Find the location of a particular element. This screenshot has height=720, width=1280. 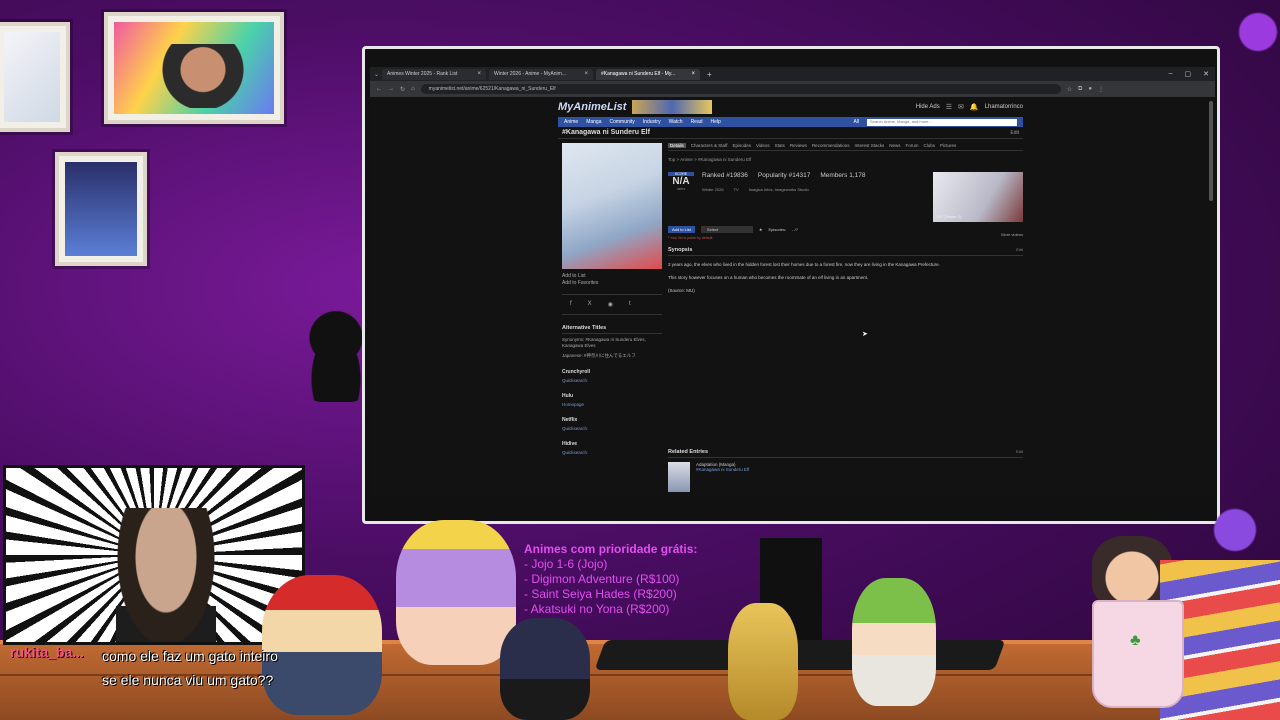

tab-recommendations: Recommendations is located at coordinates (831, 145).